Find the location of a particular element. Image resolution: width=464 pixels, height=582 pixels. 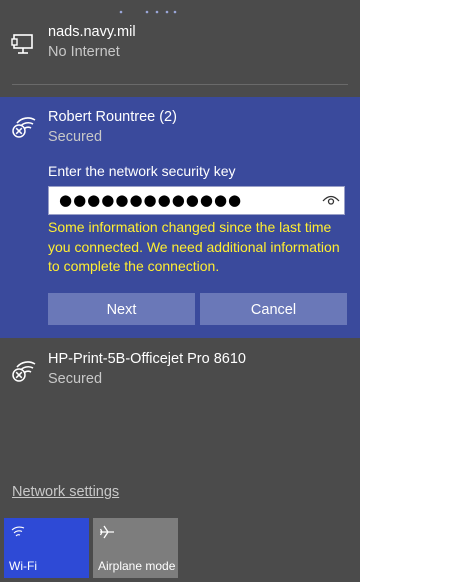

airplane-mode-tile: Airplane mode is located at coordinates (135, 548).